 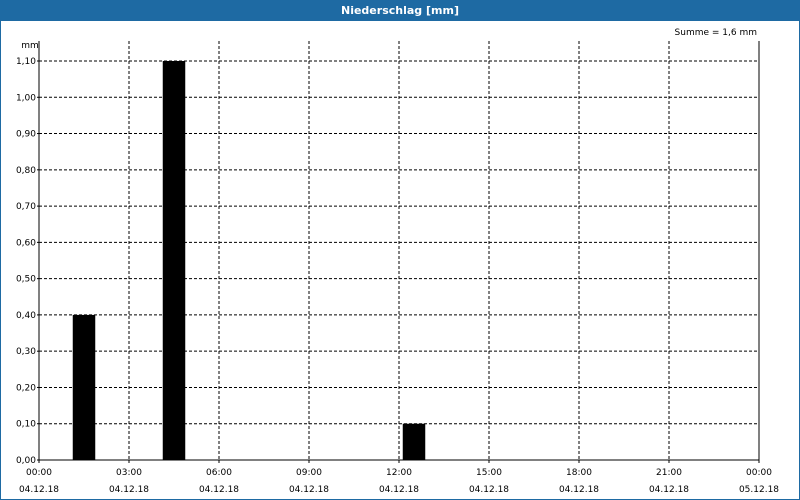 What do you see at coordinates (489, 473) in the screenshot?
I see `x-tick-time: 15:00` at bounding box center [489, 473].